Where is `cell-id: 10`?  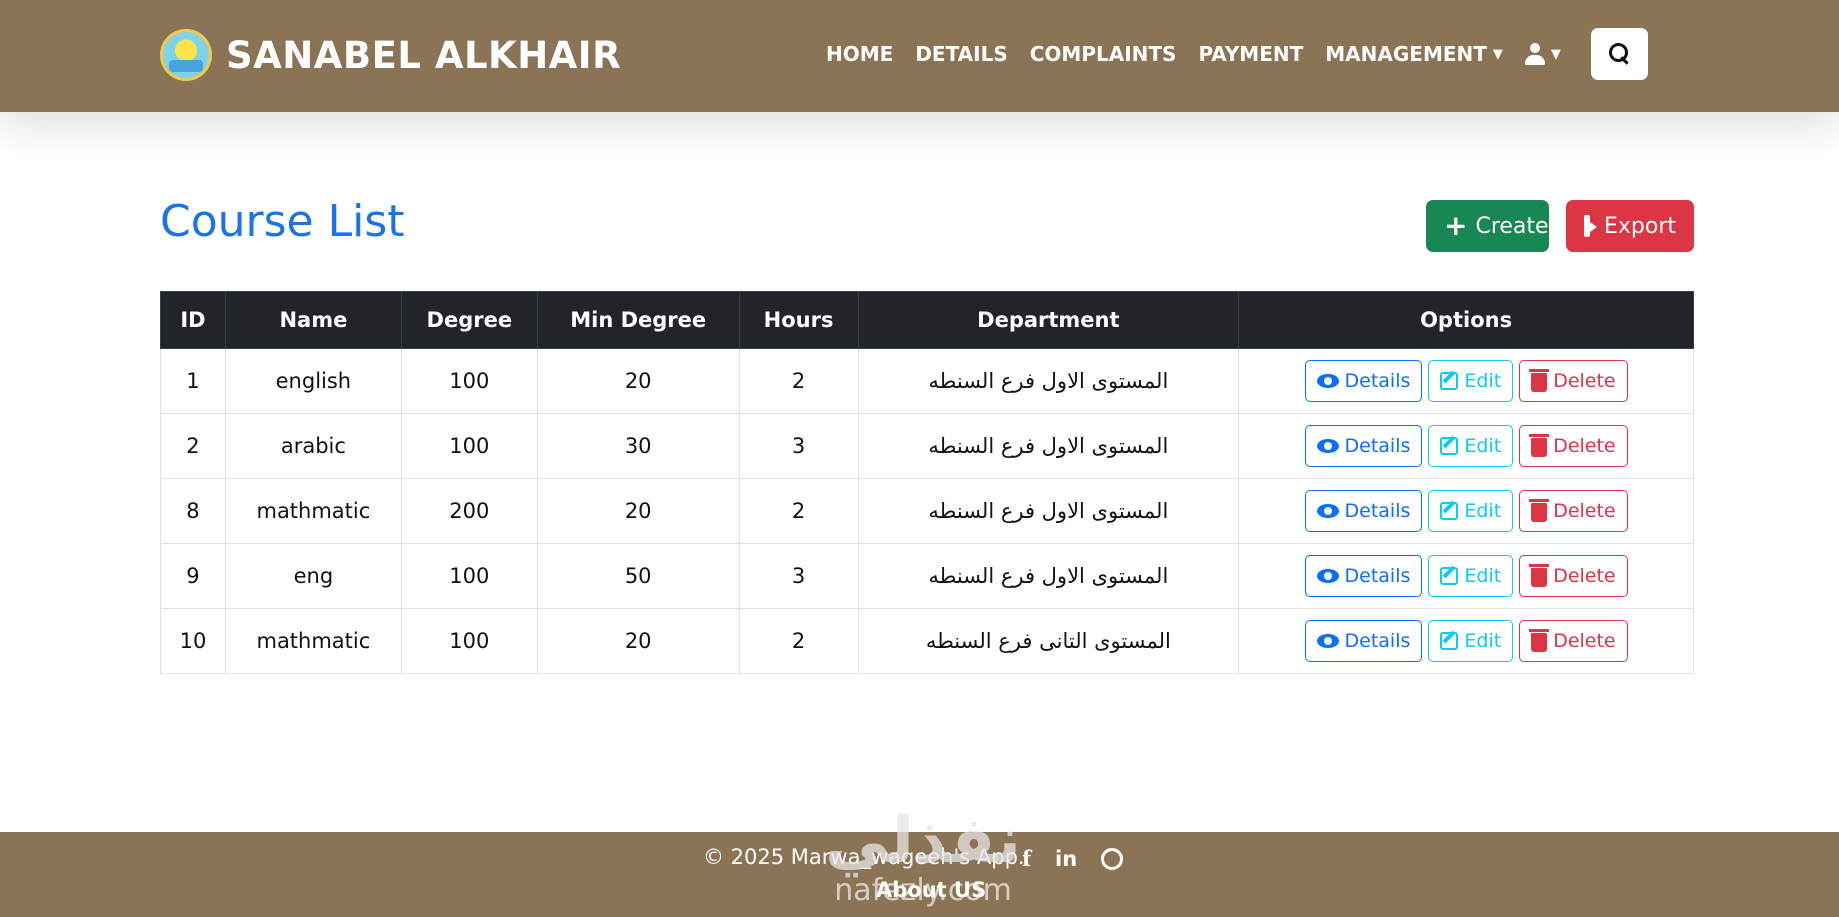 cell-id: 10 is located at coordinates (193, 641).